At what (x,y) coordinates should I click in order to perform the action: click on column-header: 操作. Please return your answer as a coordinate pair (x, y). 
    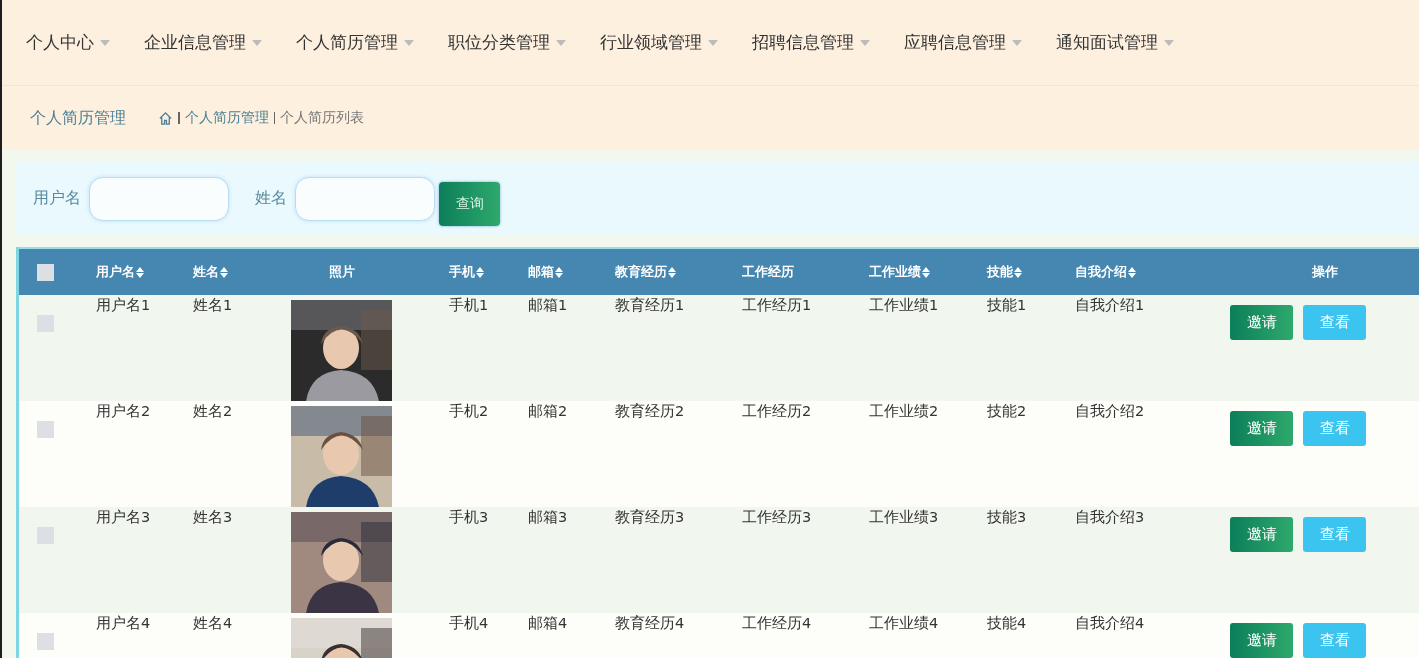
    Looking at the image, I should click on (1324, 272).